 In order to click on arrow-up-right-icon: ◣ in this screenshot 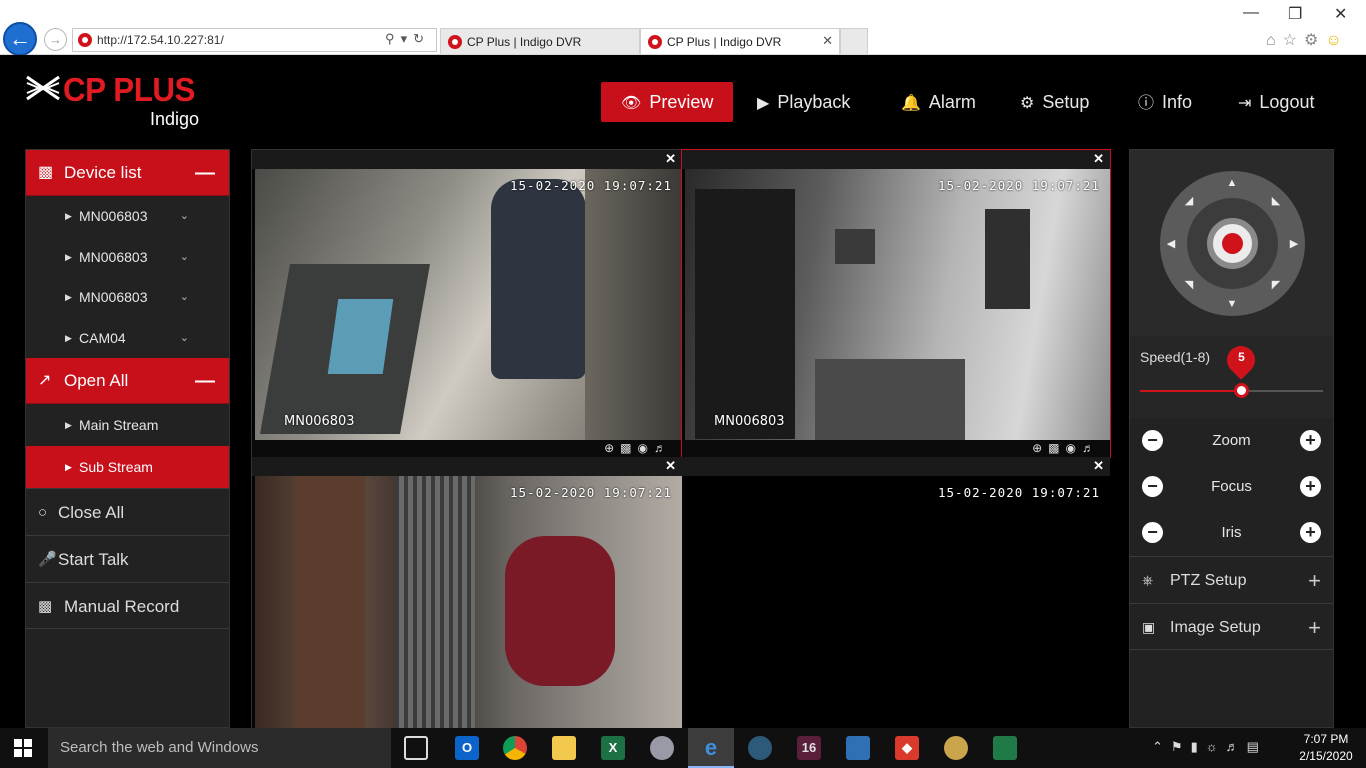, I will do `click(1276, 200)`.